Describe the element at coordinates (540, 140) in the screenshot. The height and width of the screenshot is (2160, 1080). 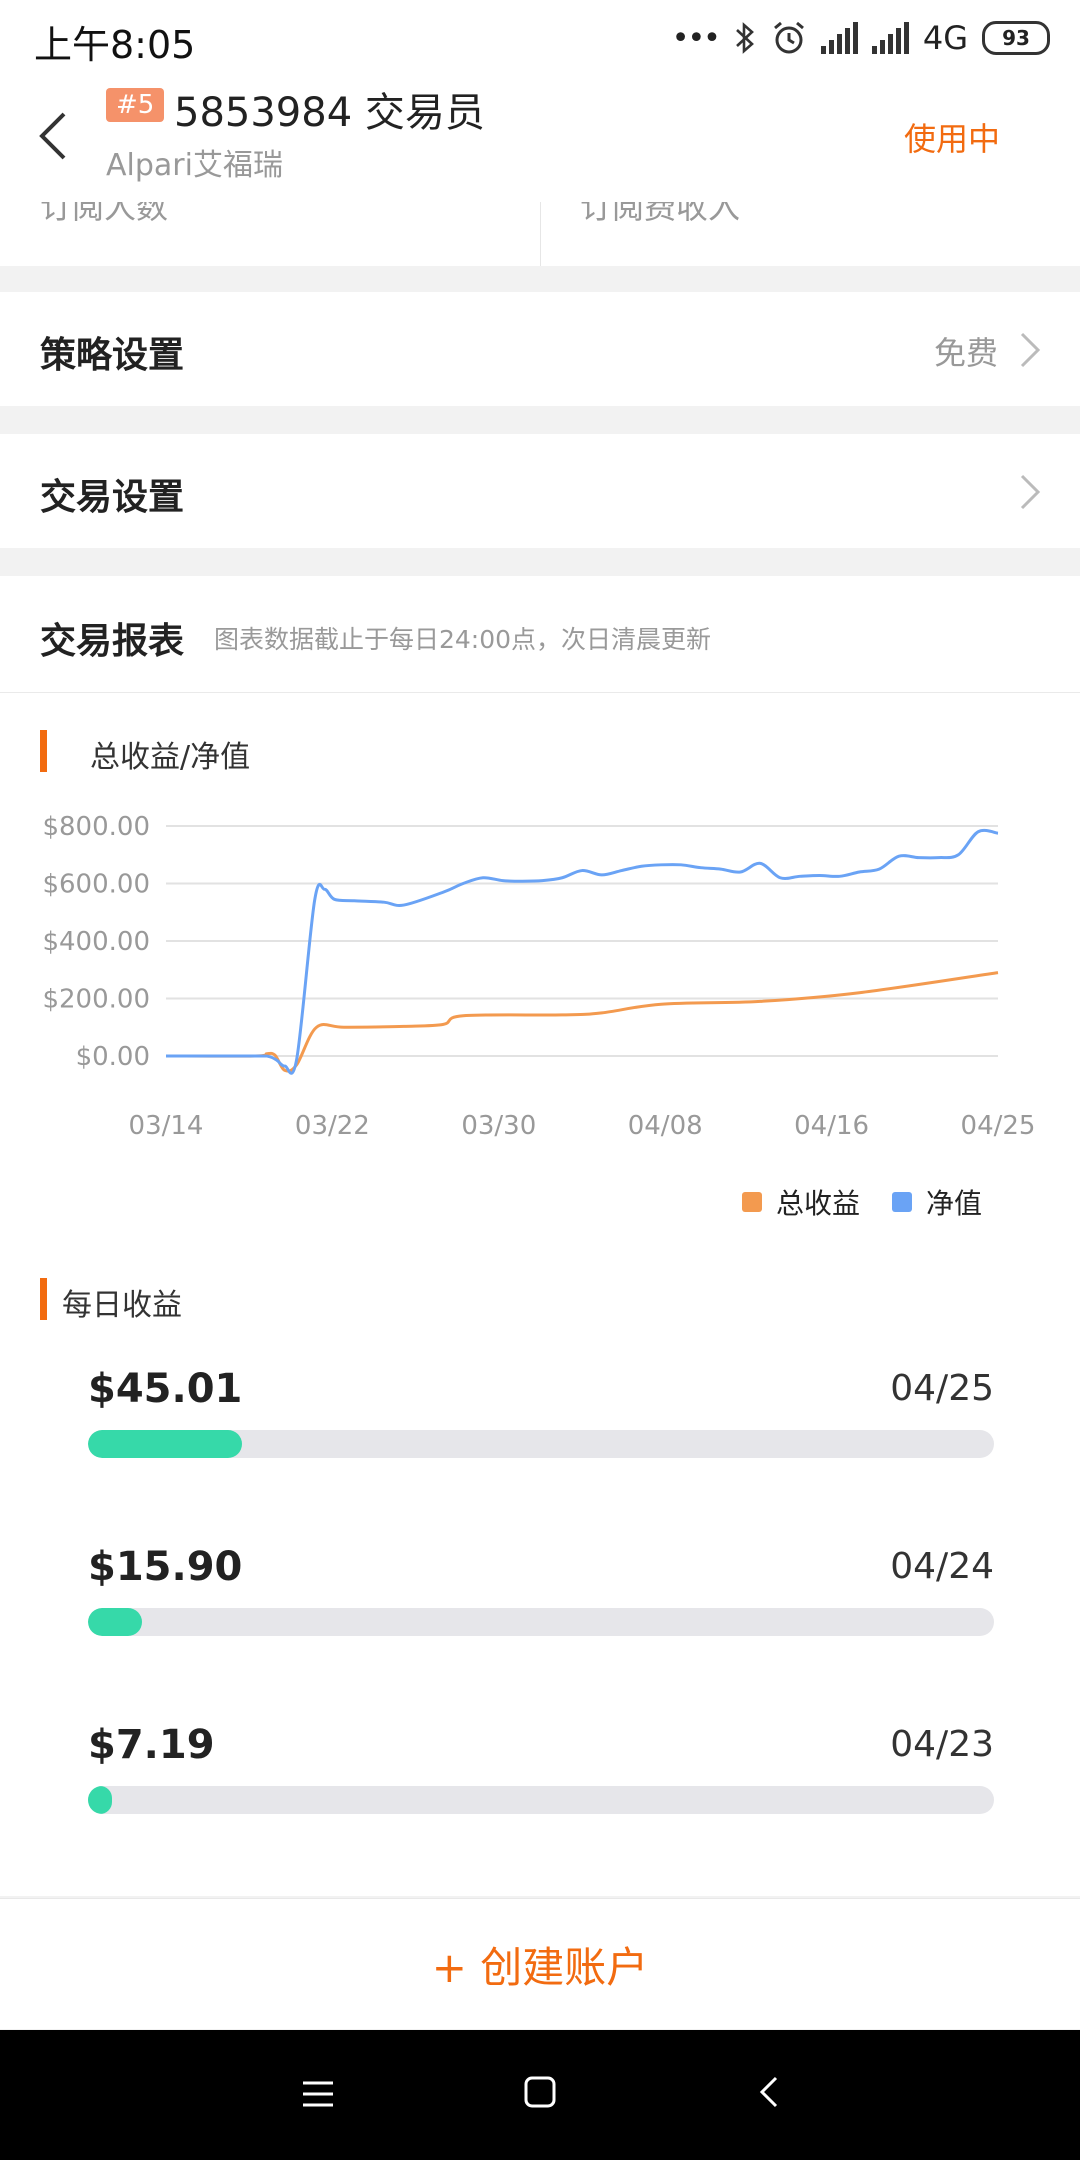
I see `header: #5 5853984 交易员 Alpari艾福瑞 使用中` at that location.